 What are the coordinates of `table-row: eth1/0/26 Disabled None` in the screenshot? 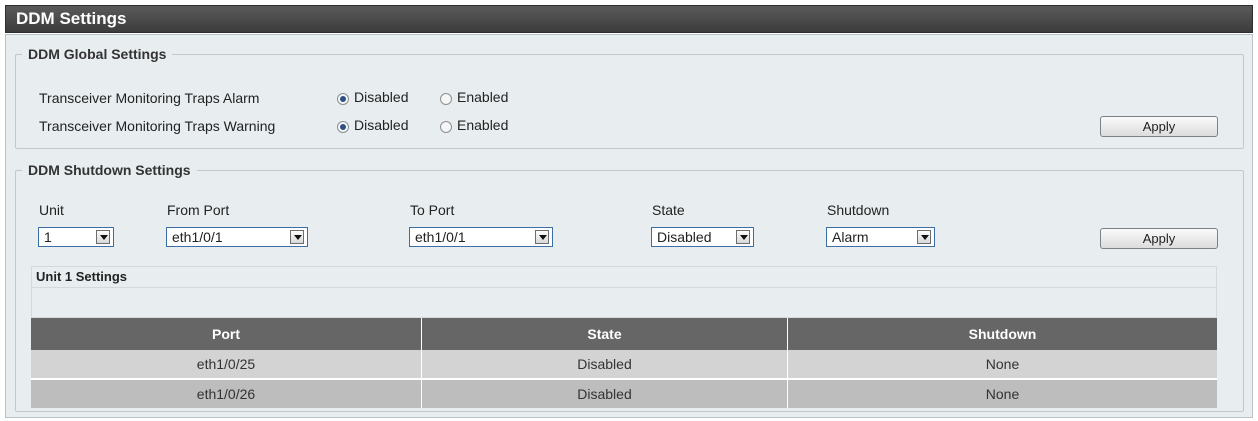 It's located at (624, 393).